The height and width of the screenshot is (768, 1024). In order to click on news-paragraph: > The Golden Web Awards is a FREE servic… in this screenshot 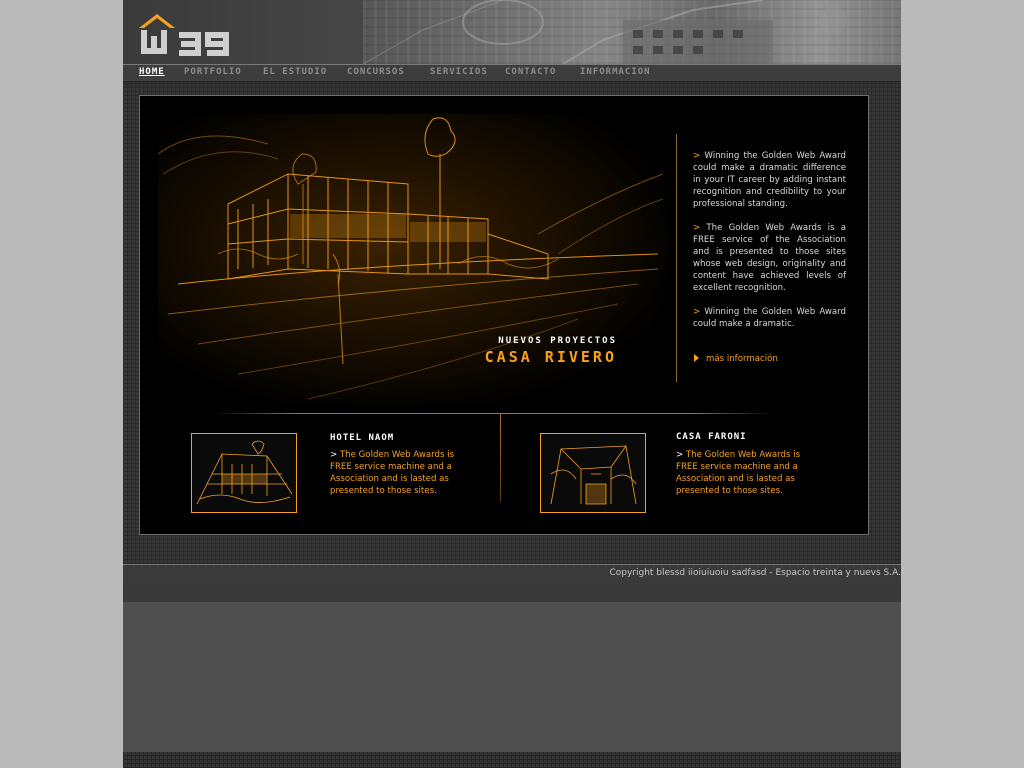, I will do `click(769, 258)`.